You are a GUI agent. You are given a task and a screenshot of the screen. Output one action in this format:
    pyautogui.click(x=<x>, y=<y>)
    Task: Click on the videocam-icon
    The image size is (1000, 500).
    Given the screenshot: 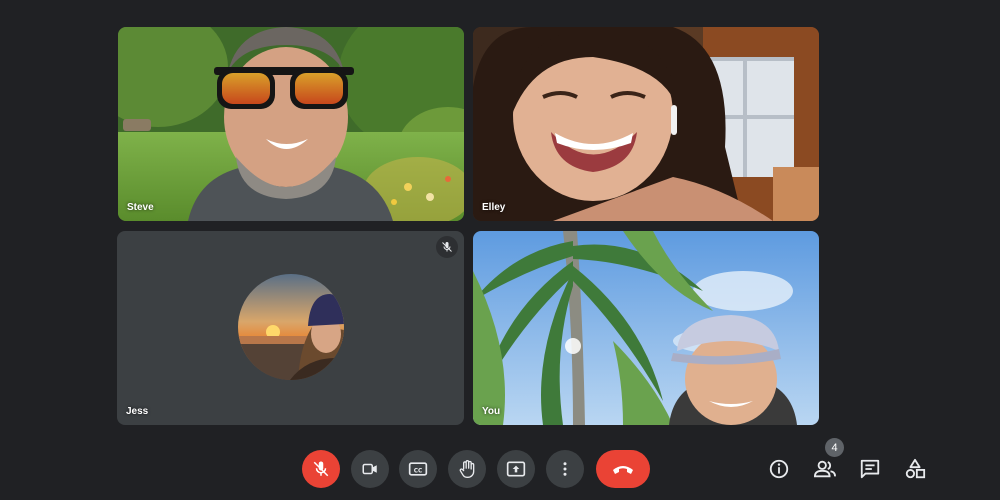 What is the action you would take?
    pyautogui.click(x=369, y=469)
    